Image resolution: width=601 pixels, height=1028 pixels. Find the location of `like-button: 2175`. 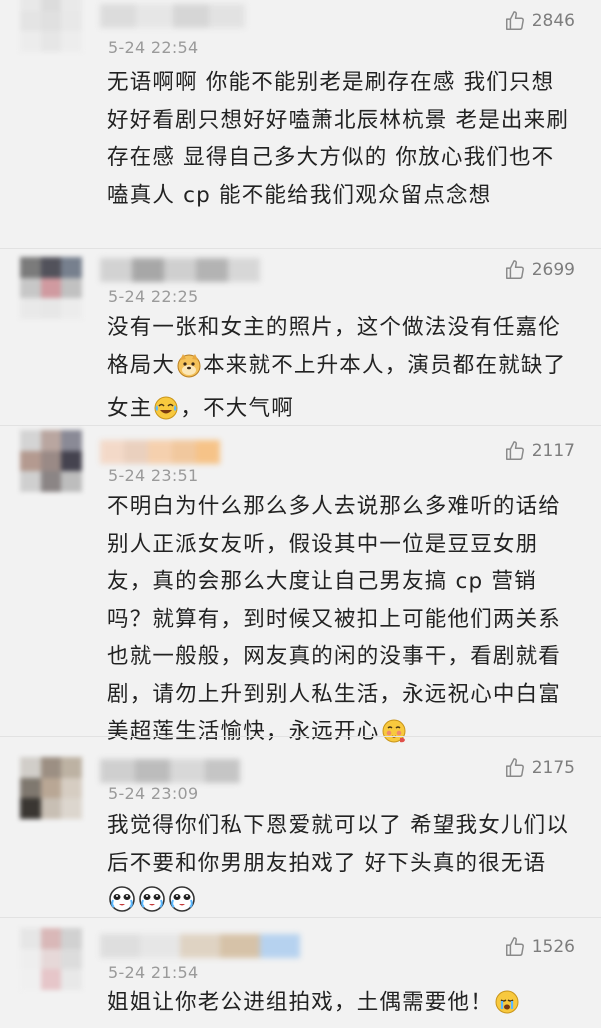

like-button: 2175 is located at coordinates (539, 768).